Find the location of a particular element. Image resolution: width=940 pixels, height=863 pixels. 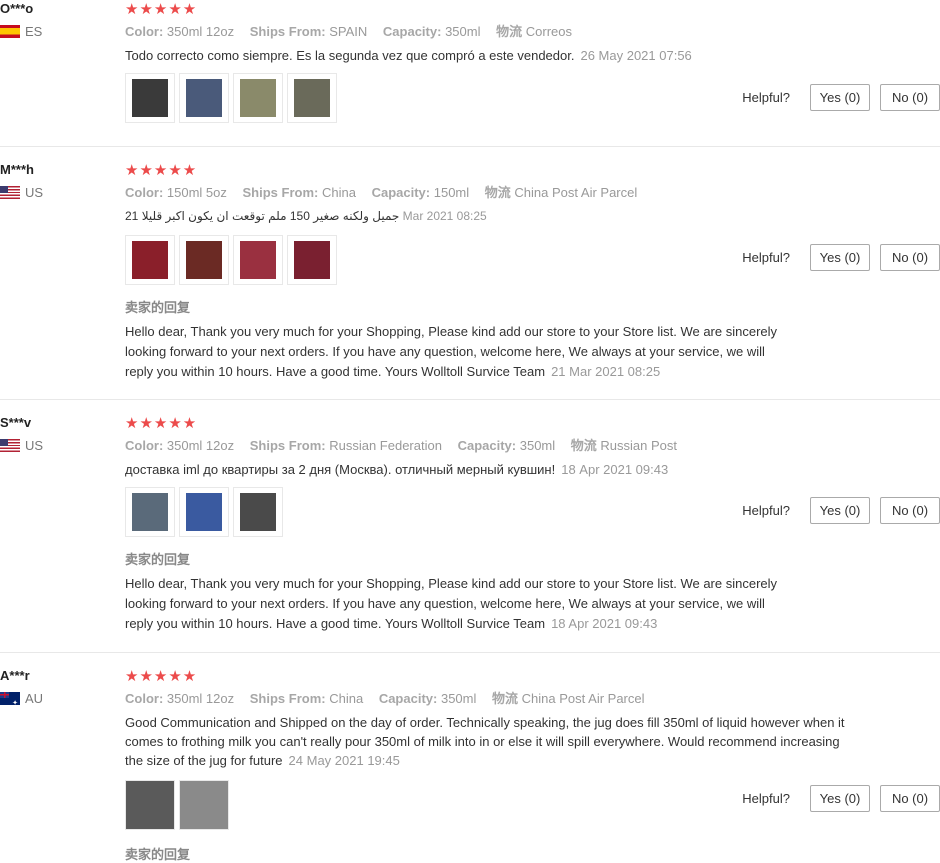

ships-from-value: Russian Federation is located at coordinates (385, 445).